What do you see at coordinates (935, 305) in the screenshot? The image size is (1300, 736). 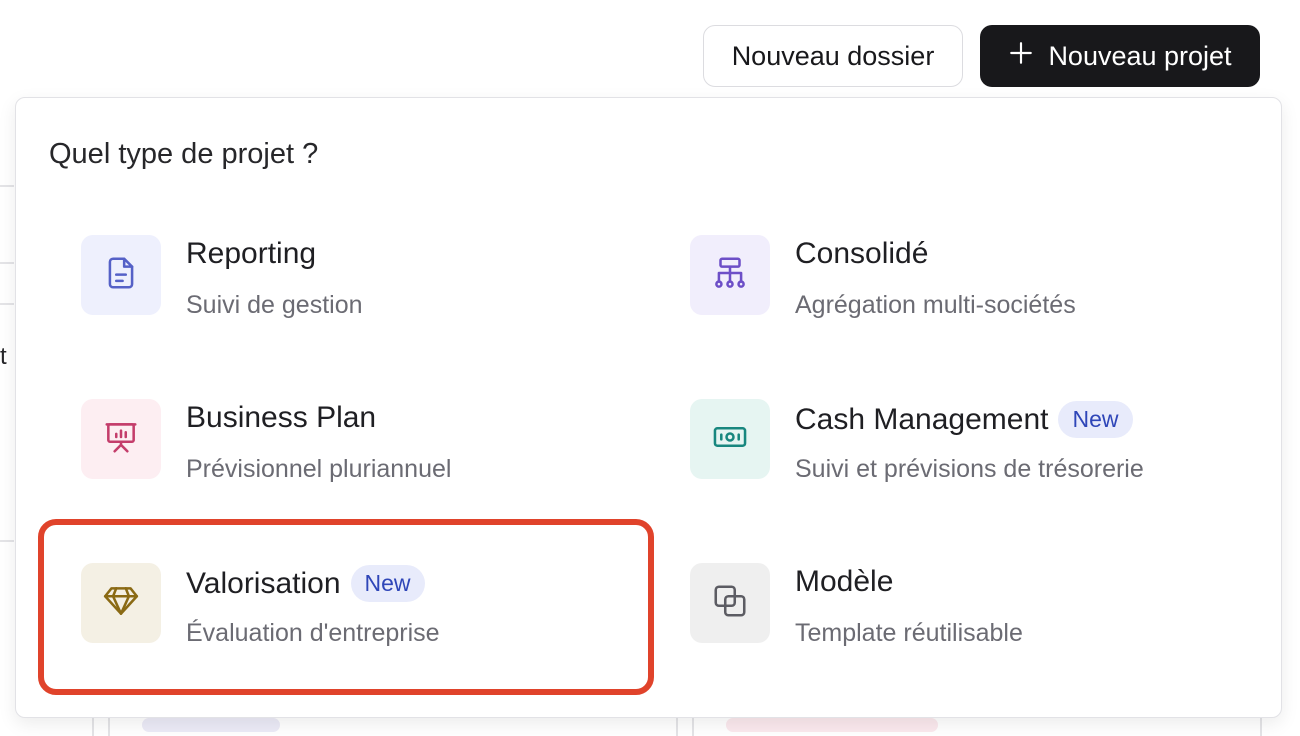 I see `option-description: Agrégation multi-sociétés` at bounding box center [935, 305].